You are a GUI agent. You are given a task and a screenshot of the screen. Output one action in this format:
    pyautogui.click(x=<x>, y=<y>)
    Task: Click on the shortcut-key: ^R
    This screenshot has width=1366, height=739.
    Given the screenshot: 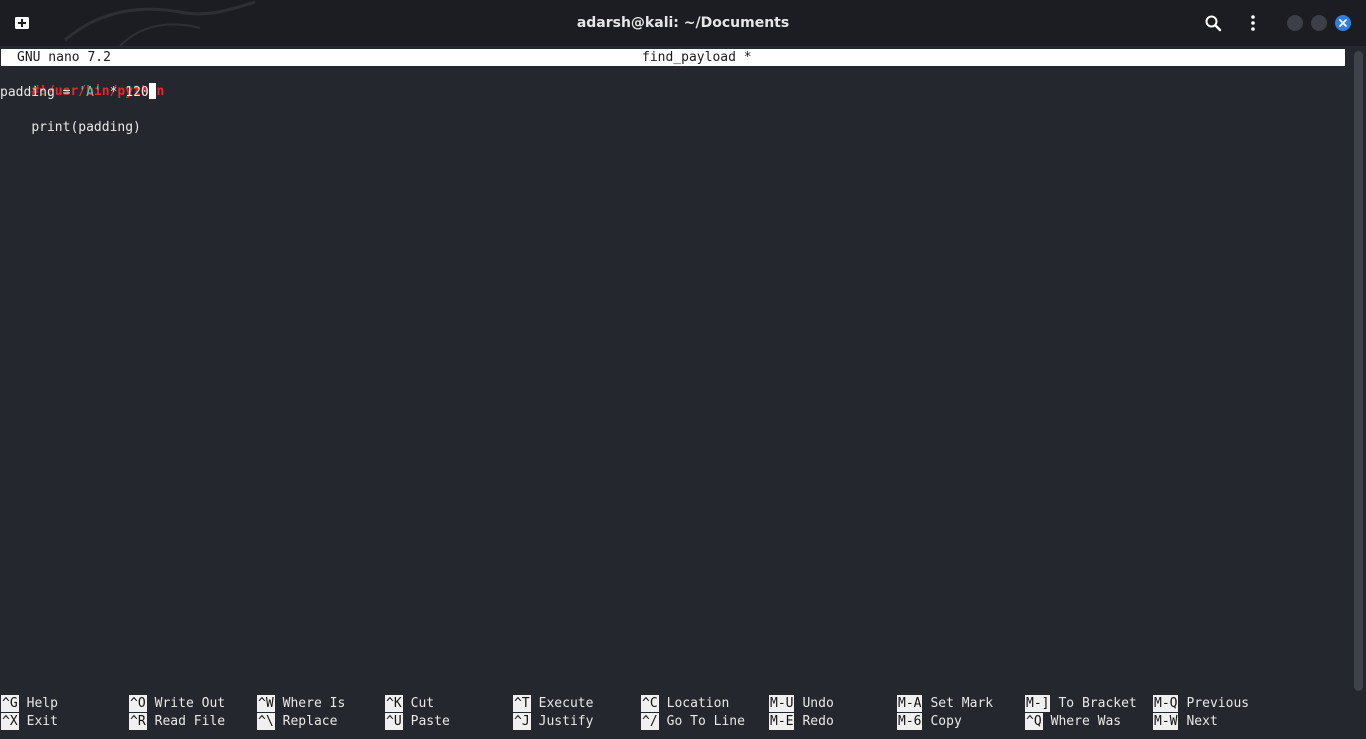 What is the action you would take?
    pyautogui.click(x=138, y=721)
    